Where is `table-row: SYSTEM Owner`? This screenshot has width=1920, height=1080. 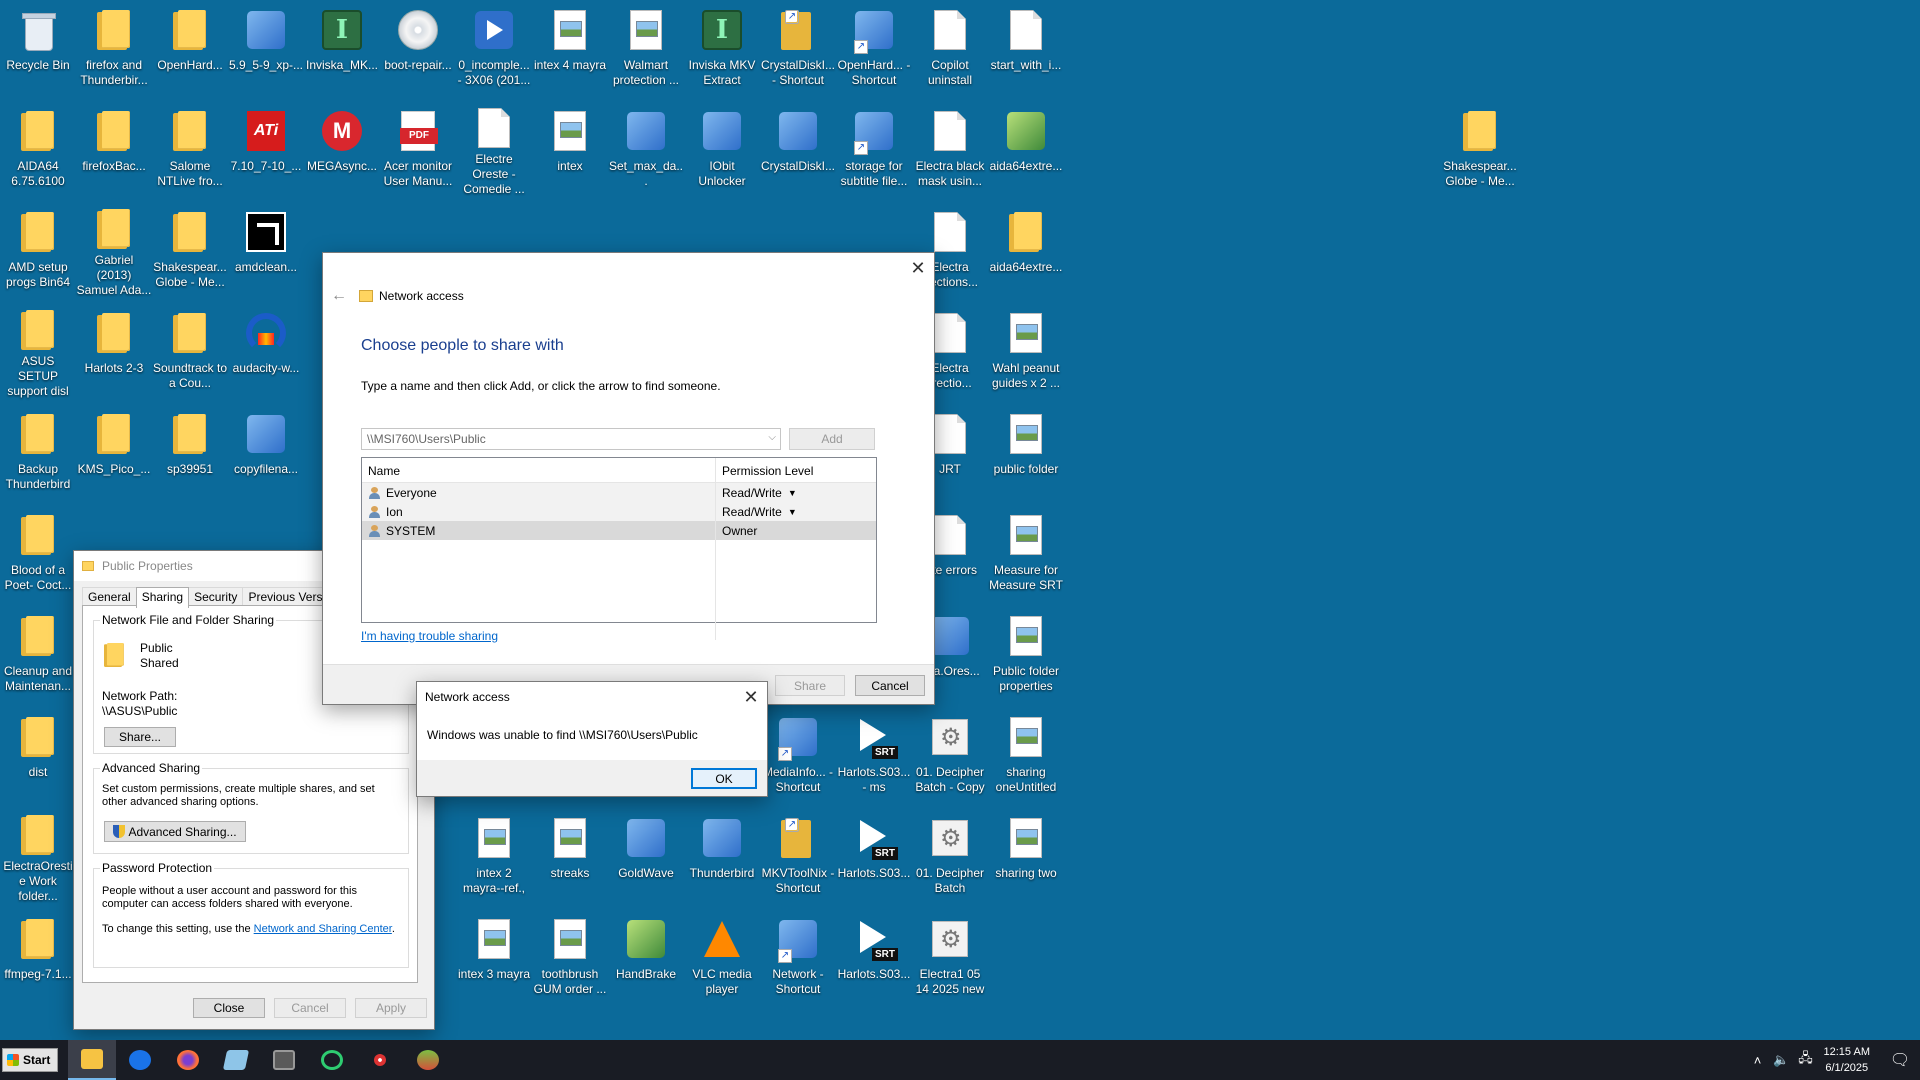
table-row: SYSTEM Owner is located at coordinates (619, 530).